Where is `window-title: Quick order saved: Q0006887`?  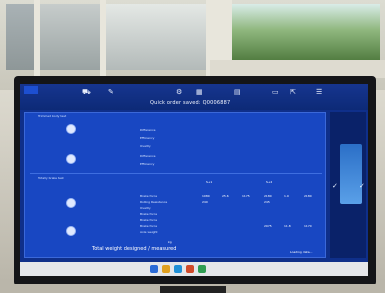 window-title: Quick order saved: Q0006887 is located at coordinates (190, 103).